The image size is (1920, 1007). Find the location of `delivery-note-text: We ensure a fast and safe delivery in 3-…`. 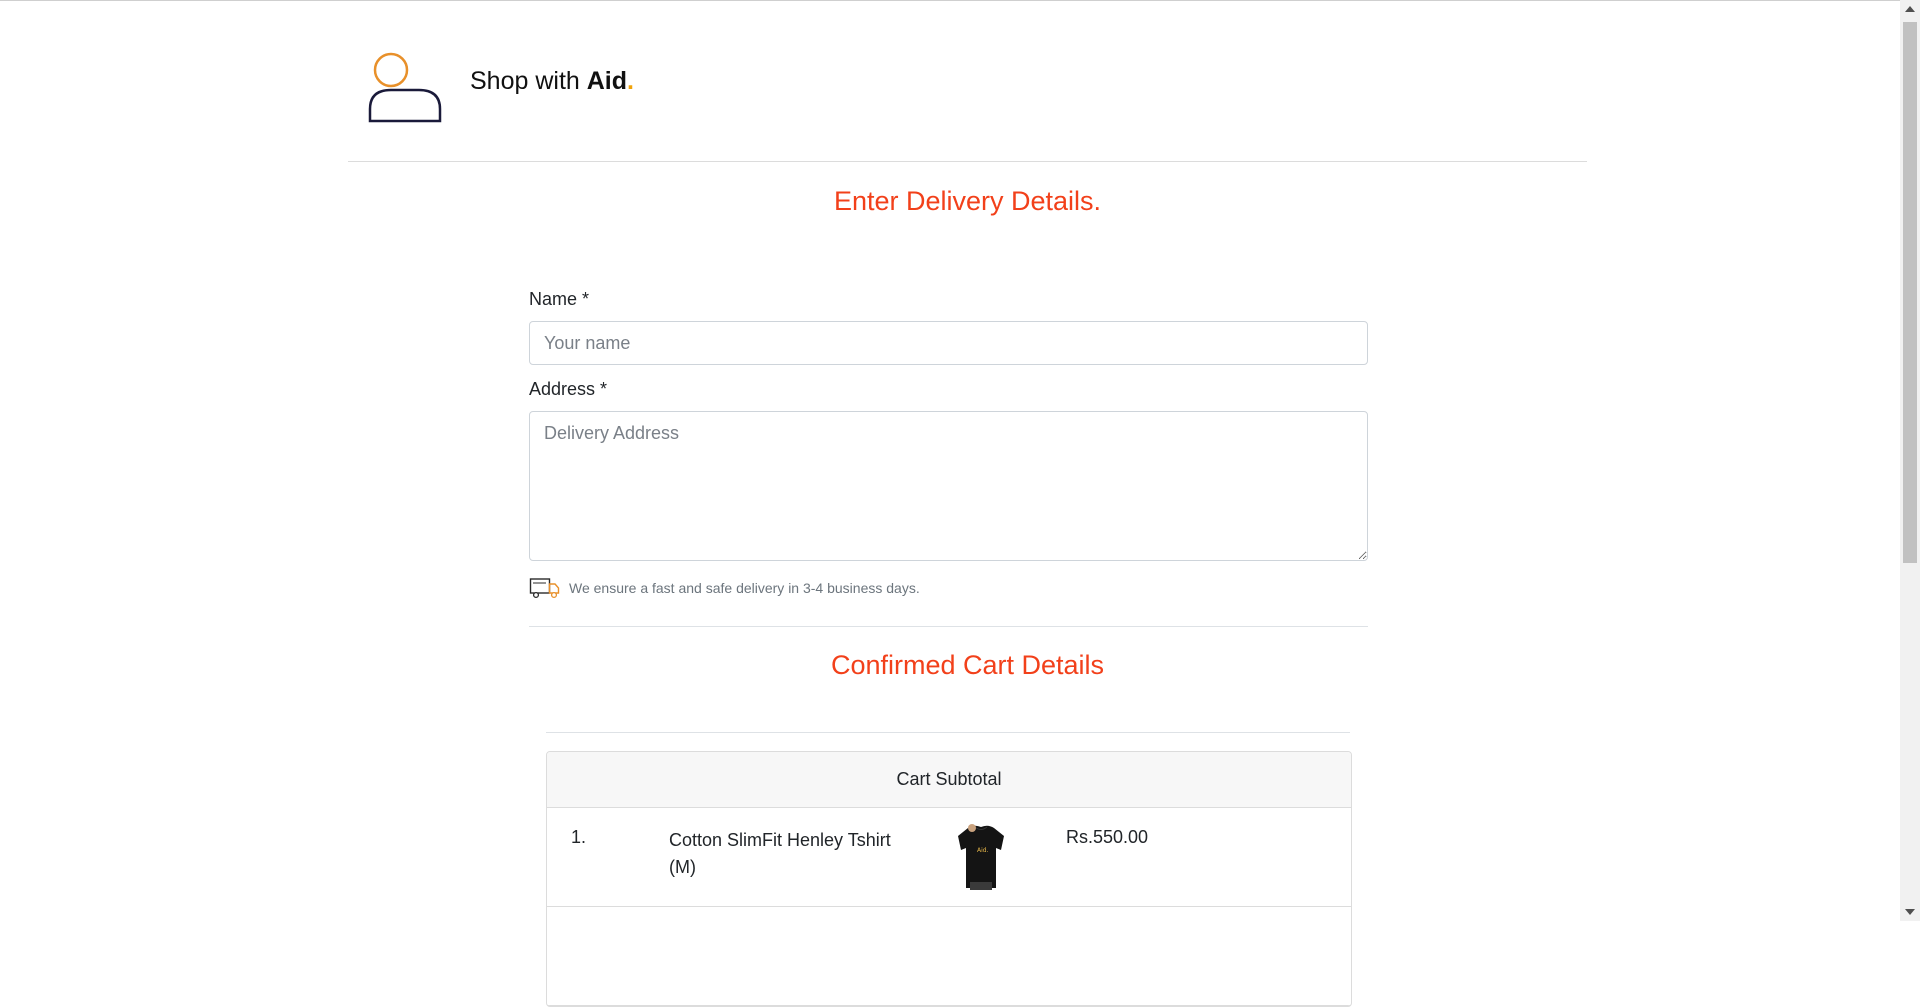

delivery-note-text: We ensure a fast and safe delivery in 3-… is located at coordinates (744, 588).